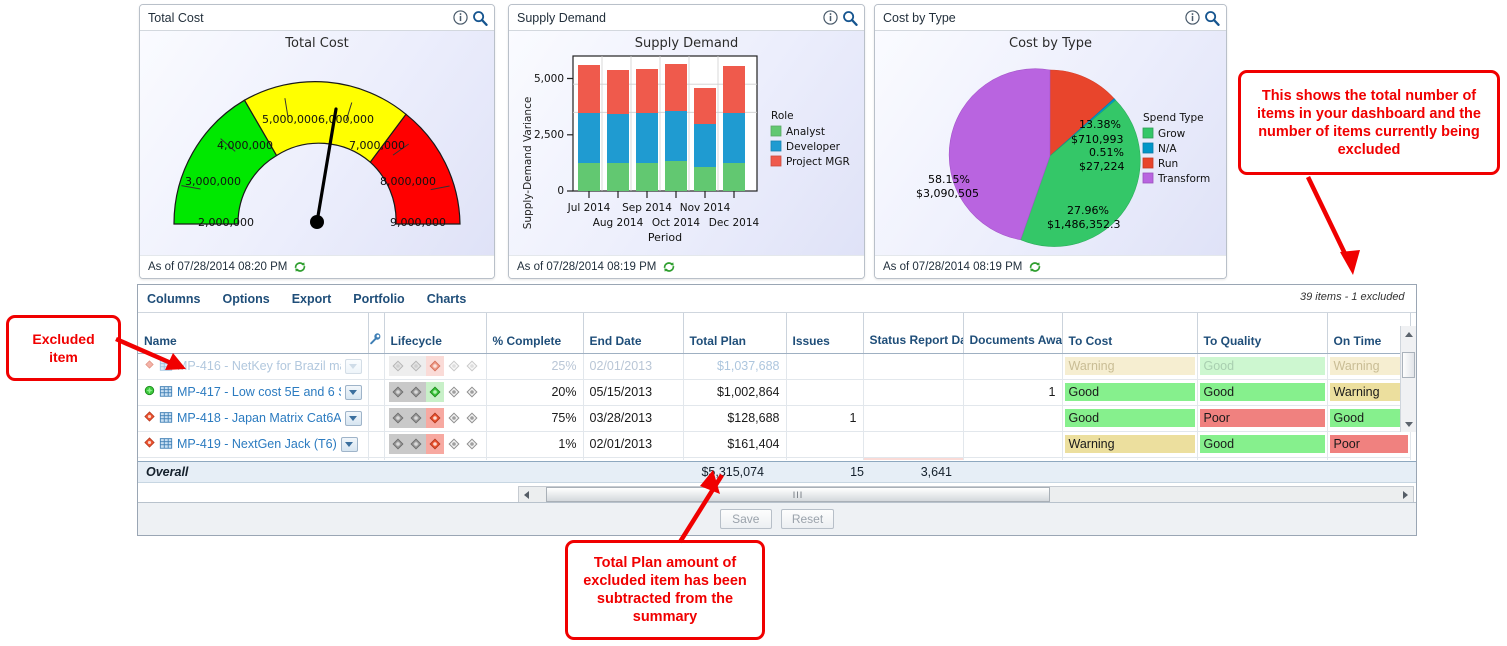 The width and height of the screenshot is (1507, 646). I want to click on col-header-status-report-days-late: Status Report Days Late, so click(913, 333).